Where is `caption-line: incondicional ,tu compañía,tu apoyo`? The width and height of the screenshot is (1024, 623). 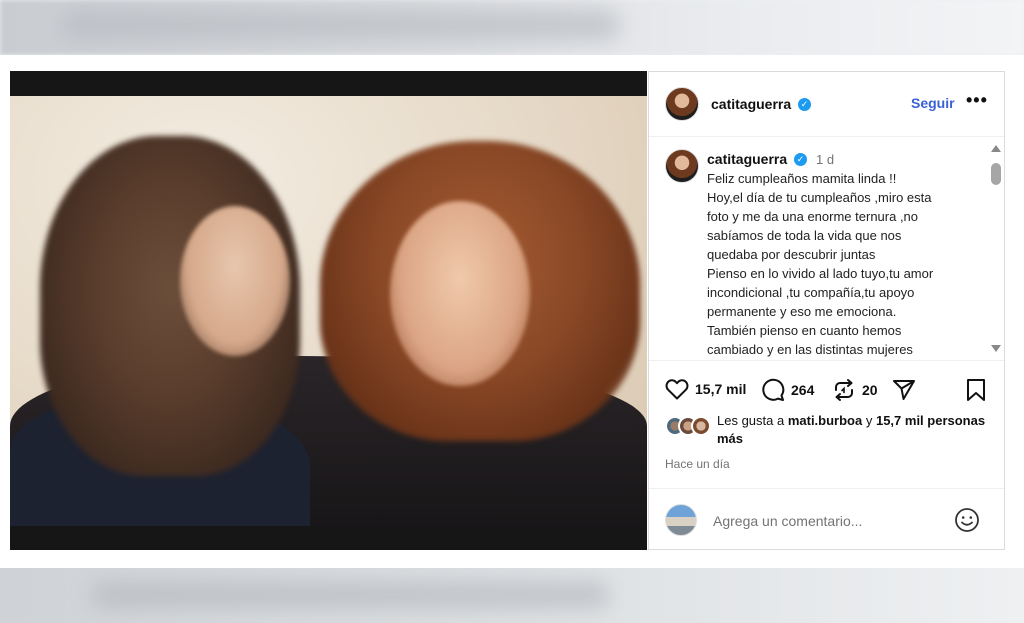
caption-line: incondicional ,tu compañía,tu apoyo is located at coordinates (811, 292).